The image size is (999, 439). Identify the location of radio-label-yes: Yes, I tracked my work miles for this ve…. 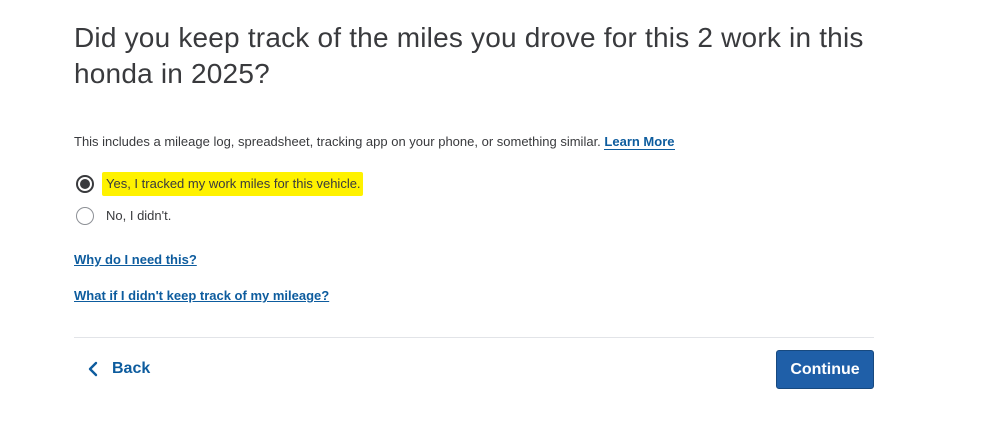
(232, 184).